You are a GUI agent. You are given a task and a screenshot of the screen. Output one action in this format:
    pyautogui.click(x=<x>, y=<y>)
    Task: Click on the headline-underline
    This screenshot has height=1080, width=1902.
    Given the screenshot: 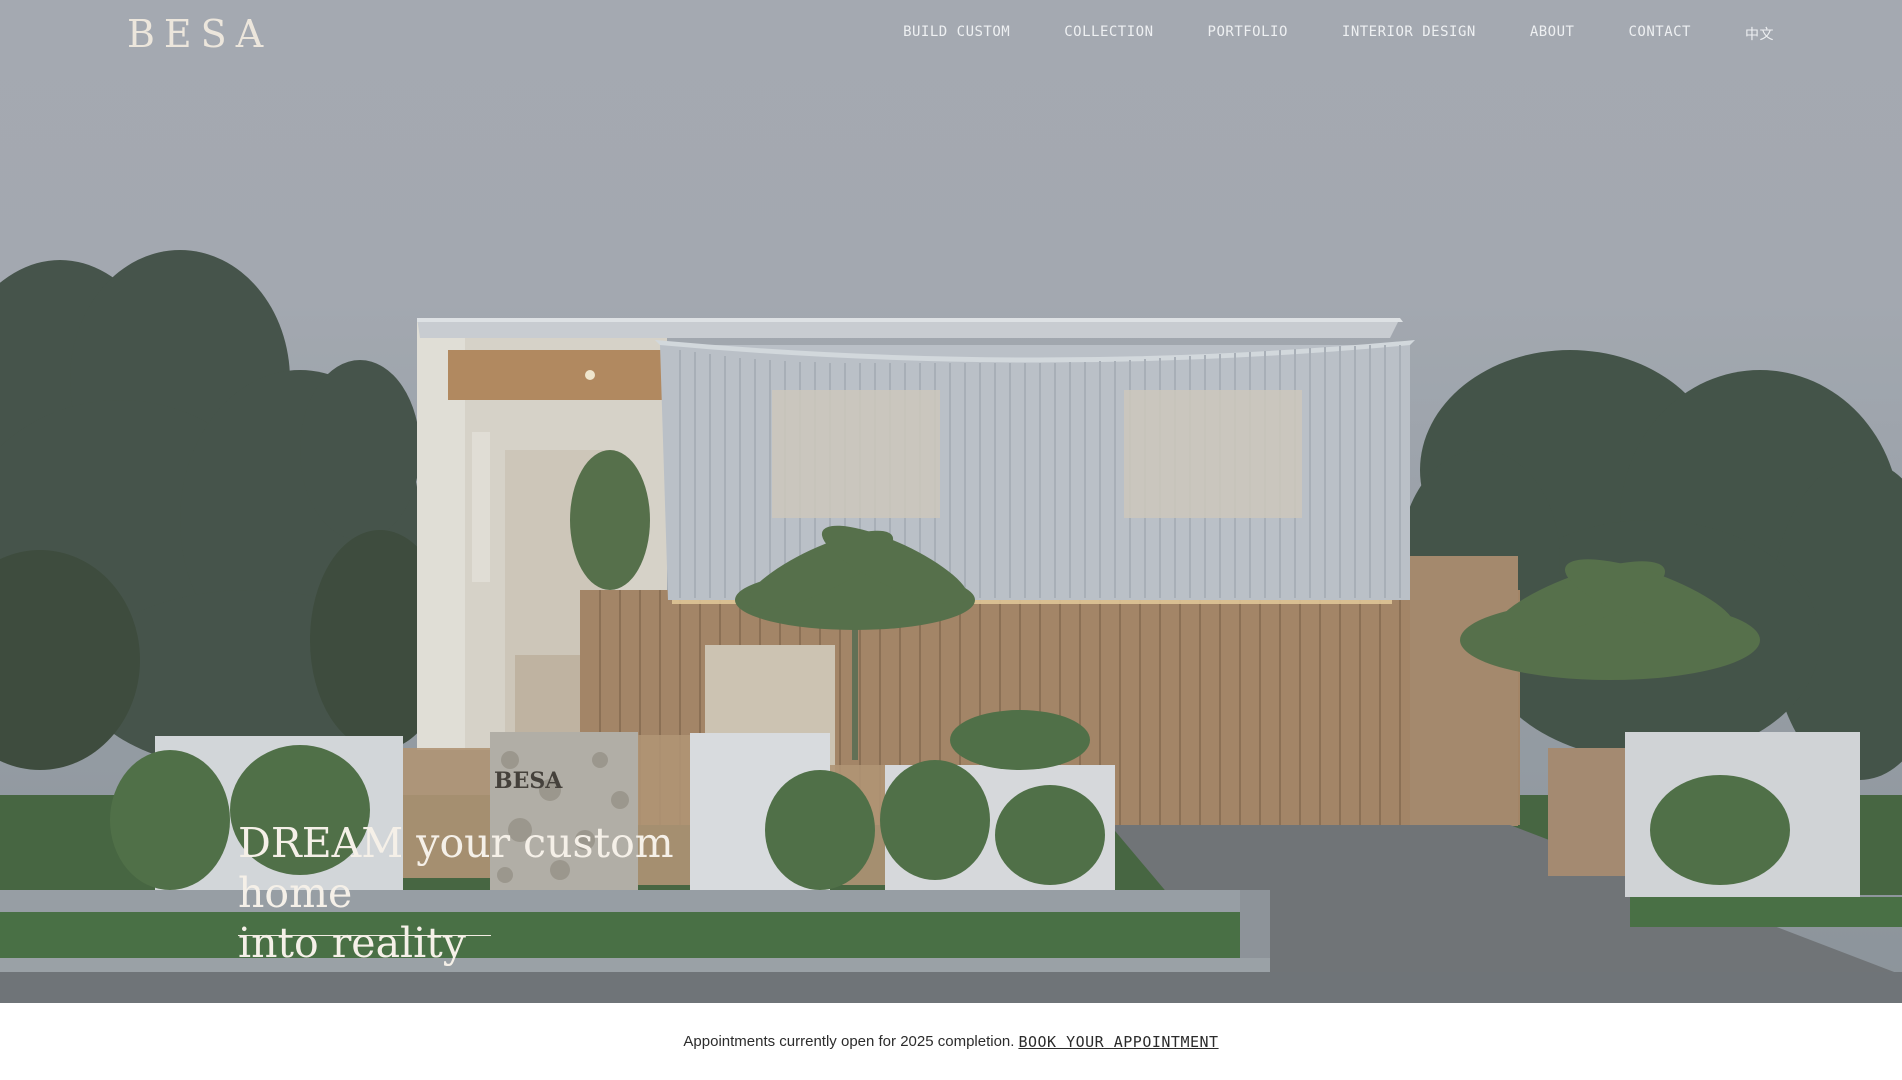 What is the action you would take?
    pyautogui.click(x=364, y=935)
    